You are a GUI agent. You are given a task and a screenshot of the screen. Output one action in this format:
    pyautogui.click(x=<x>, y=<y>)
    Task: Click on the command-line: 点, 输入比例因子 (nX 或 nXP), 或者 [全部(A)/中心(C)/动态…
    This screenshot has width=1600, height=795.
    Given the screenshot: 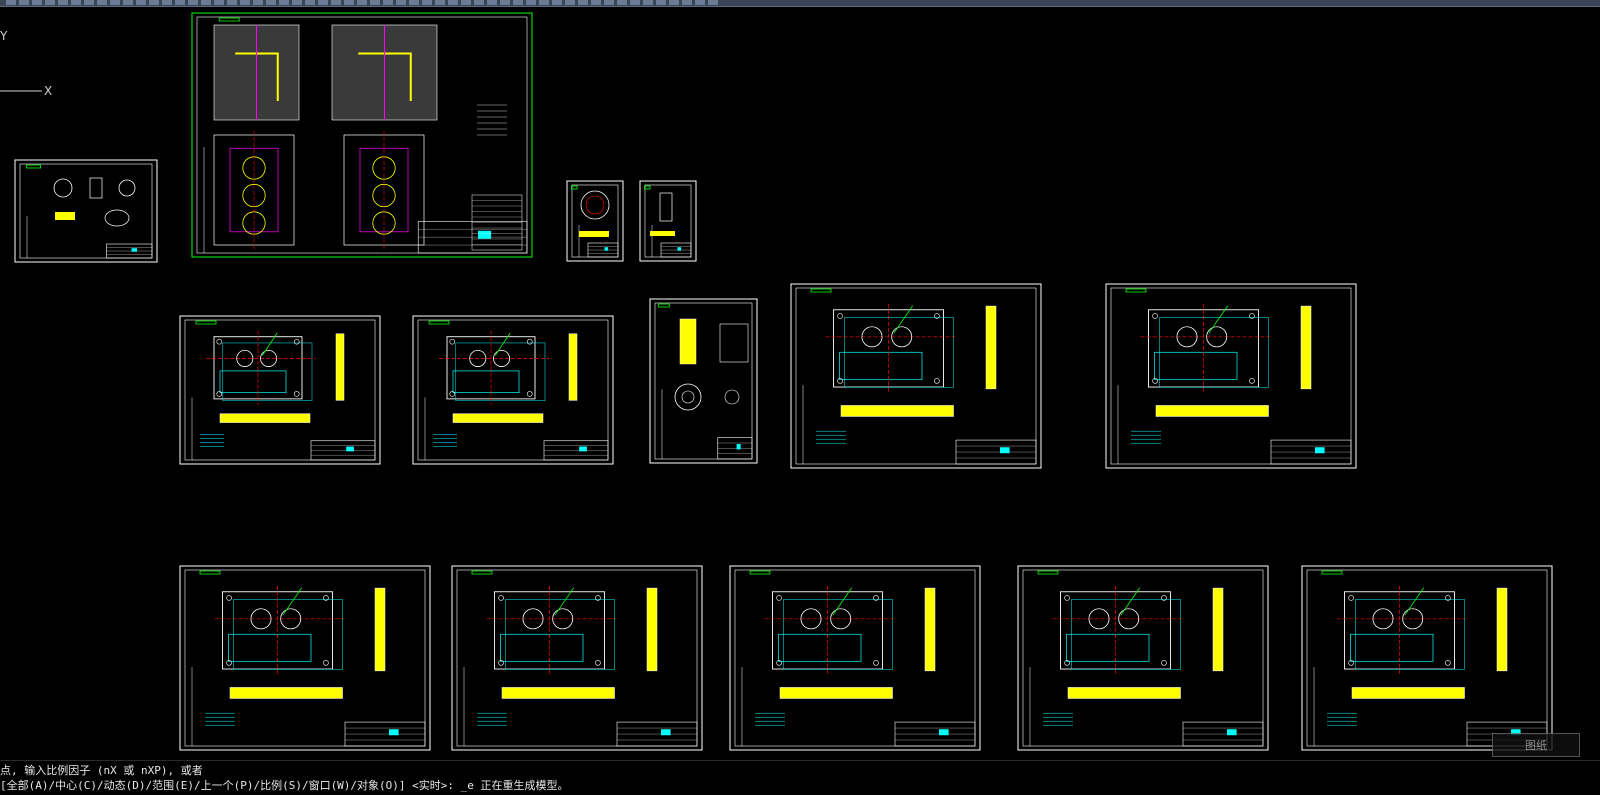 What is the action you would take?
    pyautogui.click(x=800, y=777)
    